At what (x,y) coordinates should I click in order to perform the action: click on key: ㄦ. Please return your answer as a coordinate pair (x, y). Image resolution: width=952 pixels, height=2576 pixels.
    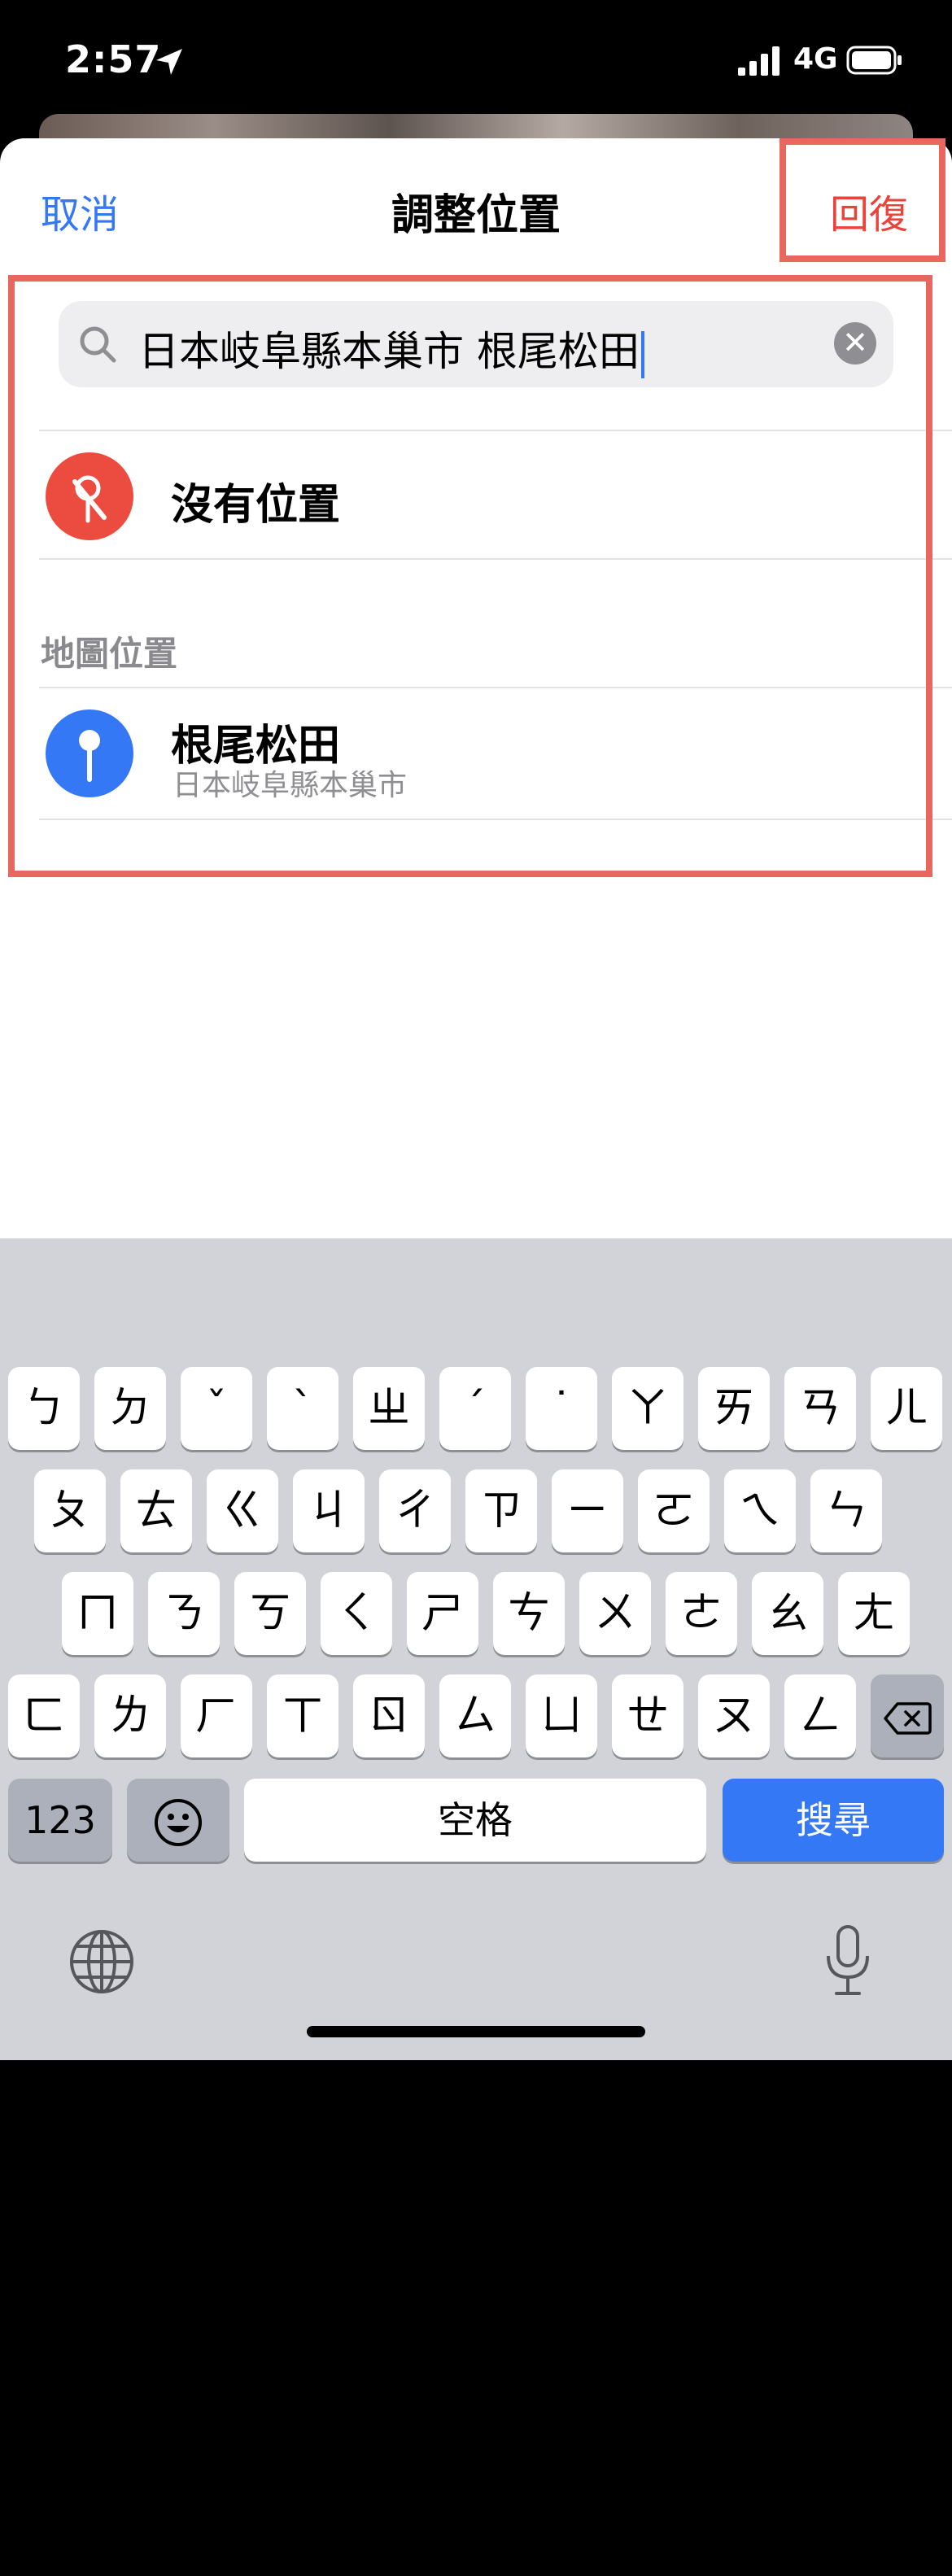
    Looking at the image, I should click on (906, 1408).